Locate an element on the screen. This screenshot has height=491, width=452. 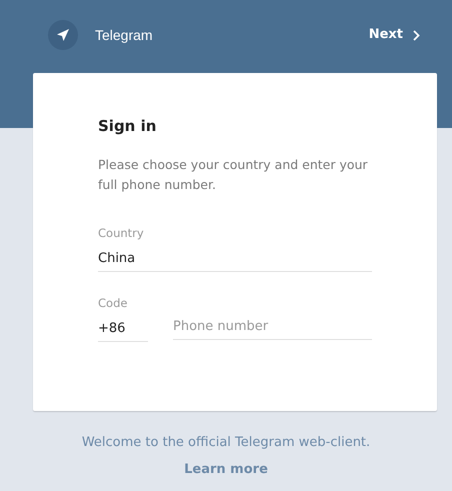
next-button: Next is located at coordinates (394, 35).